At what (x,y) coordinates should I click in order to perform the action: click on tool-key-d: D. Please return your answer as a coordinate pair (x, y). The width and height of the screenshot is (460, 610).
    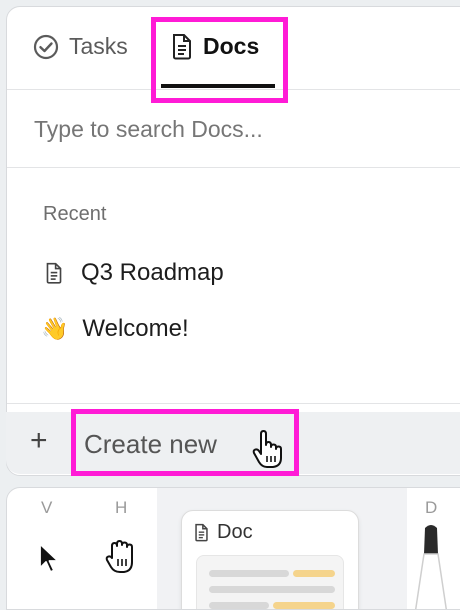
    Looking at the image, I should click on (431, 507).